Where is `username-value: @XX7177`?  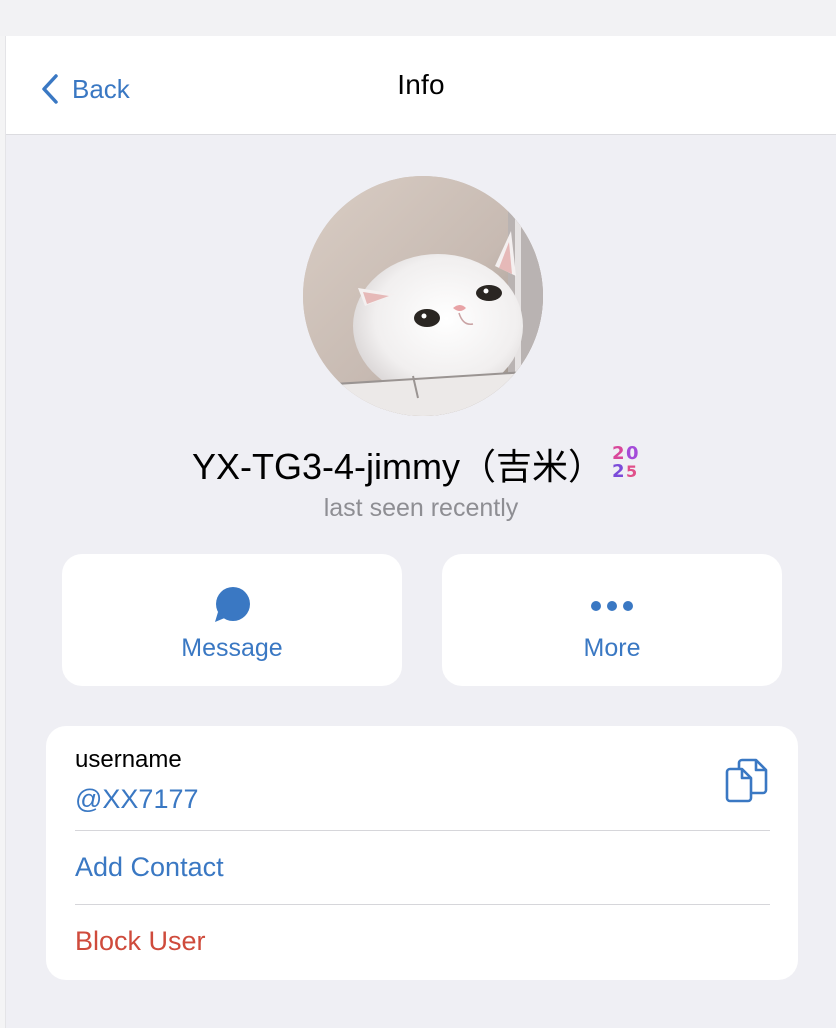 username-value: @XX7177 is located at coordinates (137, 799).